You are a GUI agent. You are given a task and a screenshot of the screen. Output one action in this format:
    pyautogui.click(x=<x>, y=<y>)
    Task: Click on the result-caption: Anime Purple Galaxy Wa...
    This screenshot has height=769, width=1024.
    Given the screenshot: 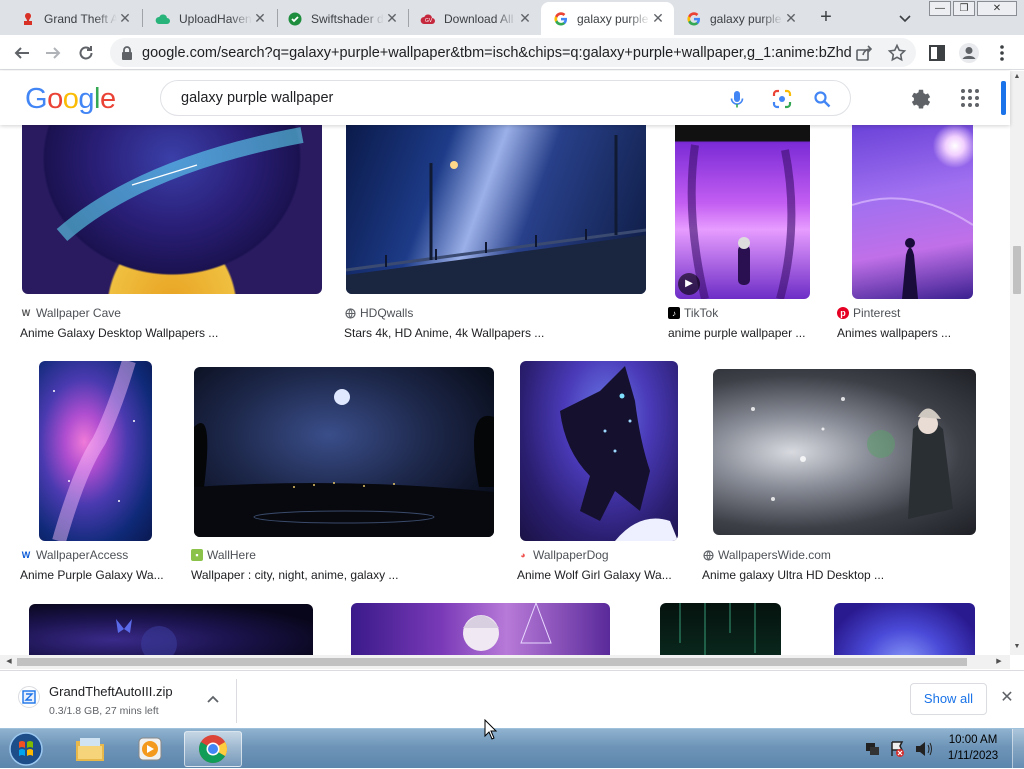 What is the action you would take?
    pyautogui.click(x=94, y=575)
    